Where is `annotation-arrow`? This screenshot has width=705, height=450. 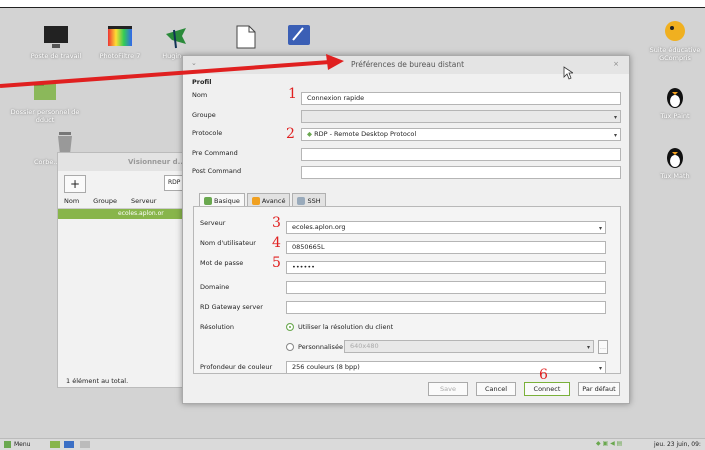 annotation-arrow is located at coordinates (172, 71).